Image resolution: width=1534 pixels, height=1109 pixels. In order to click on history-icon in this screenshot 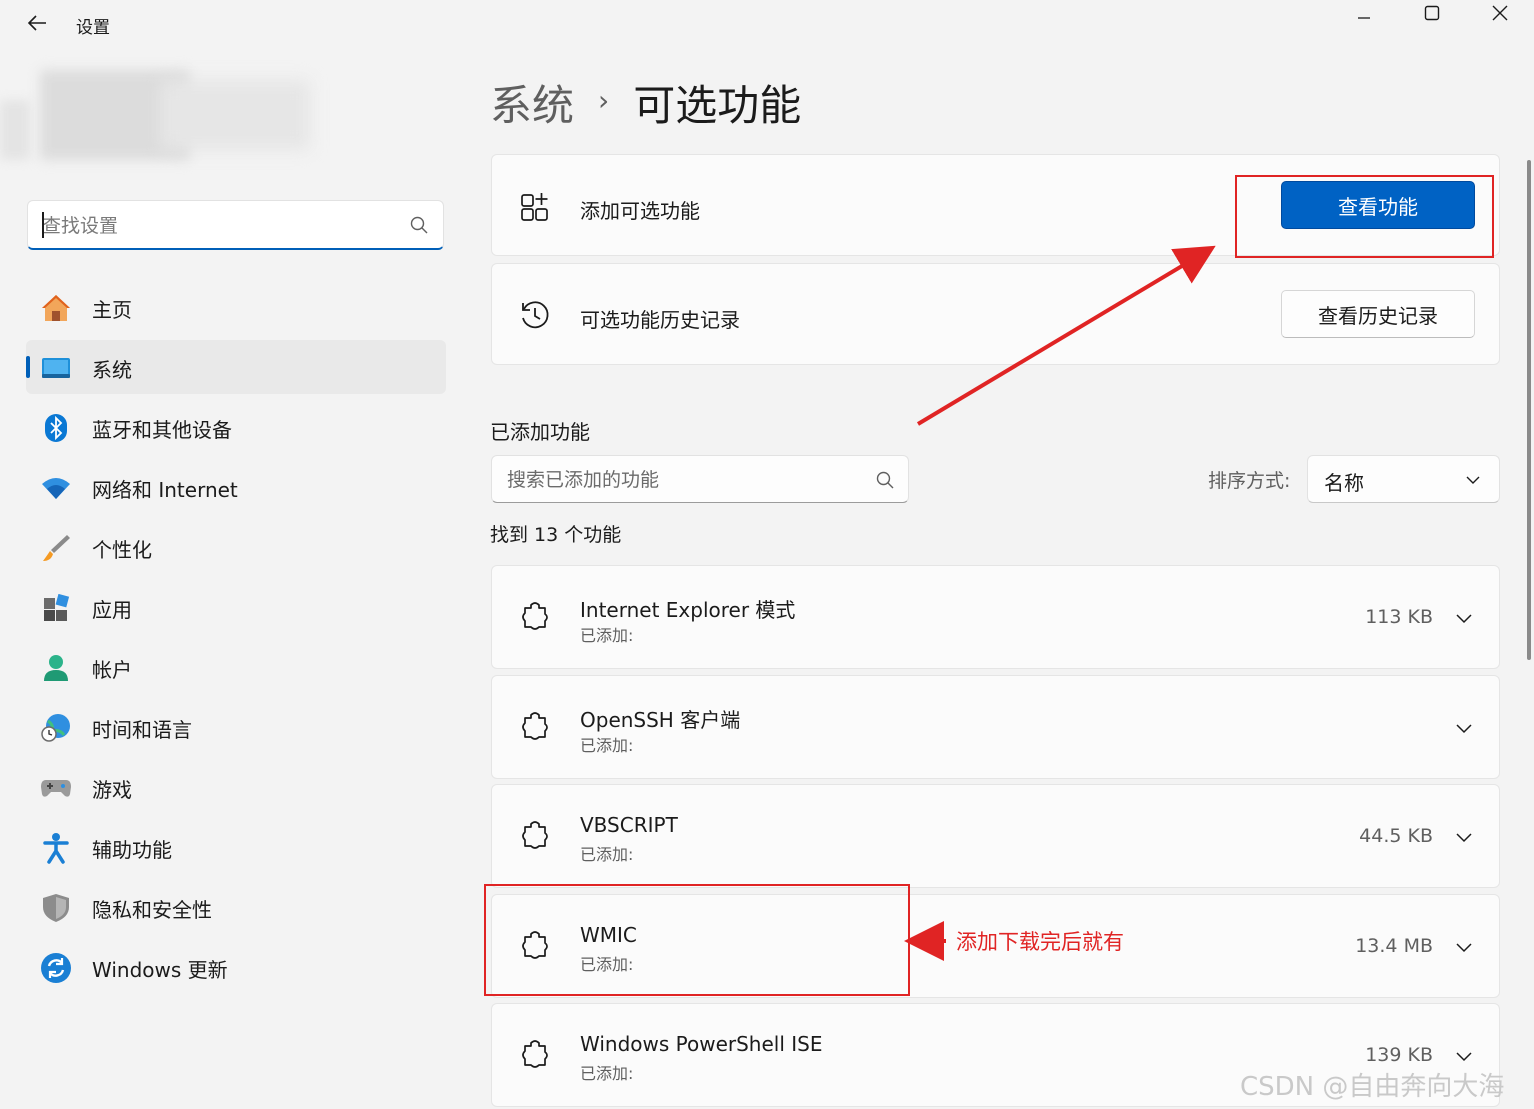, I will do `click(535, 315)`.